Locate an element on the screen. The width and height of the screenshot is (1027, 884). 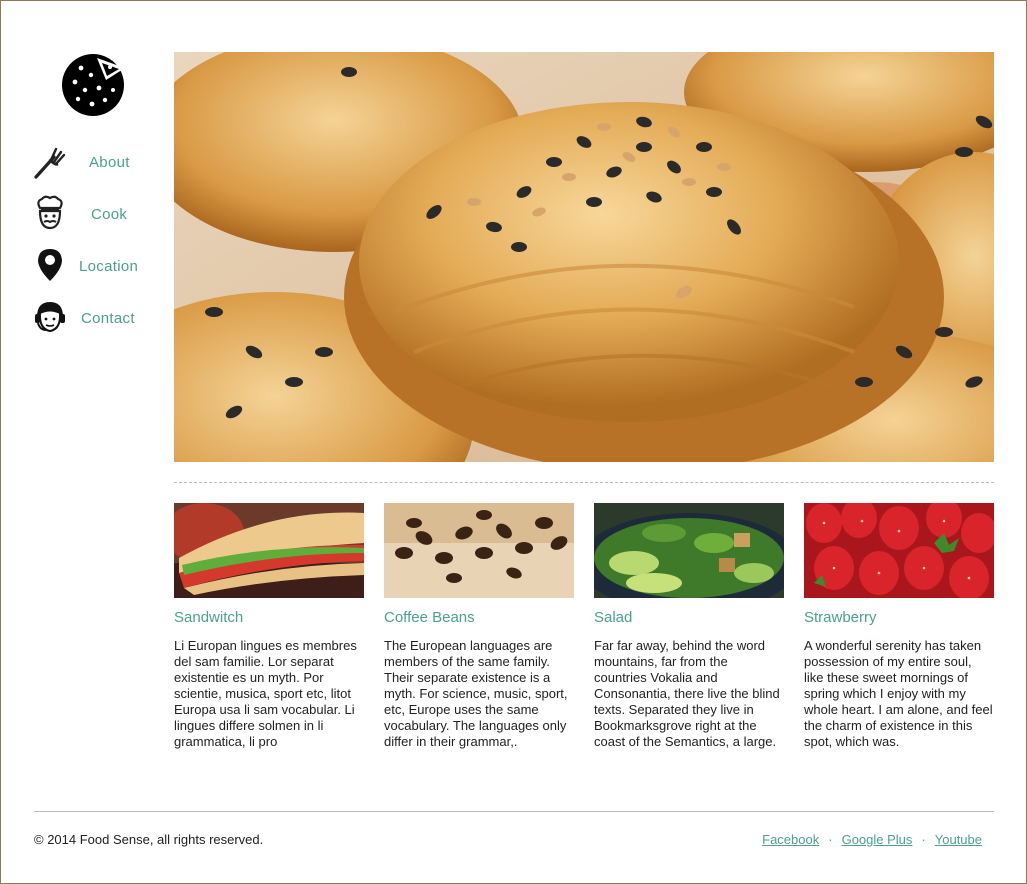
nav-item-contact: Contact is located at coordinates (94, 319).